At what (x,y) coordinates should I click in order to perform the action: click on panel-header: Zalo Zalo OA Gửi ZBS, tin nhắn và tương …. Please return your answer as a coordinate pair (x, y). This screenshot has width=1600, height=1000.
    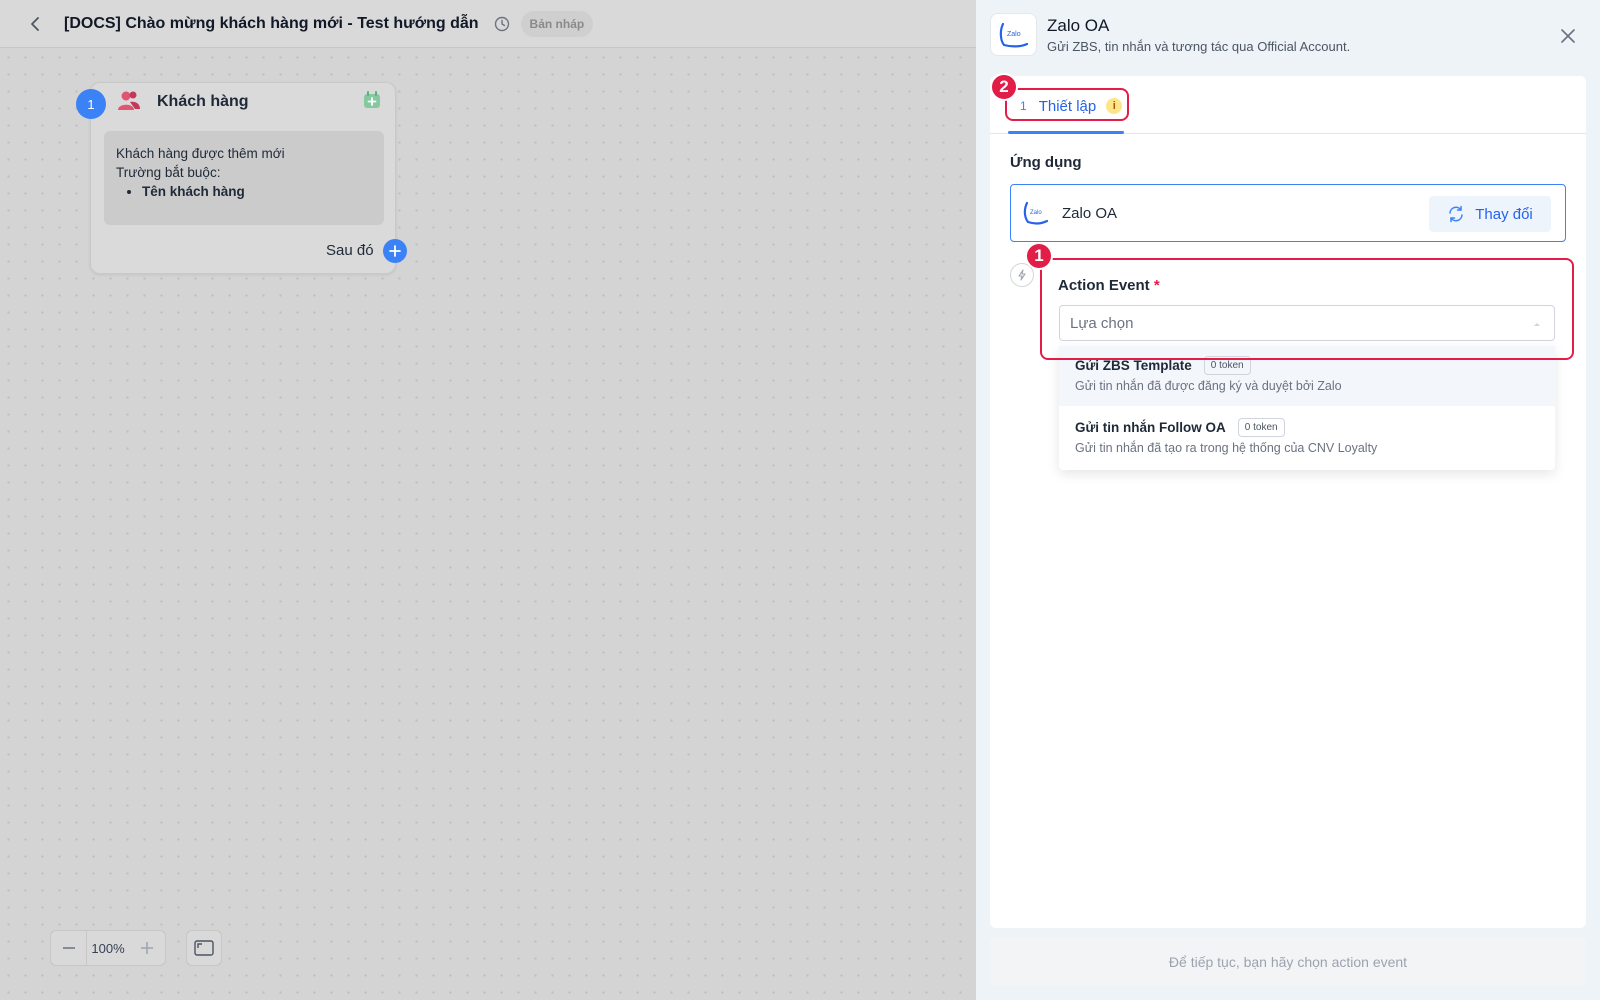
    Looking at the image, I should click on (1288, 35).